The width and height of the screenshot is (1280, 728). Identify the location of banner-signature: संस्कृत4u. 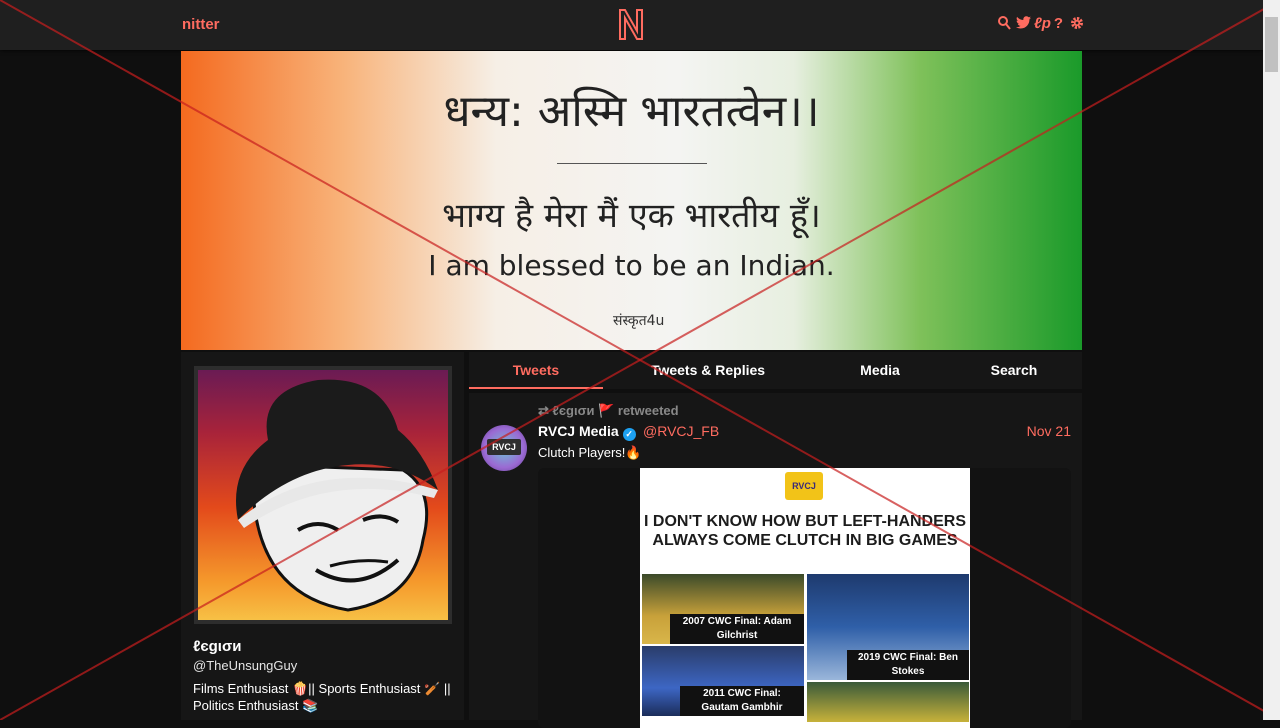
(639, 321).